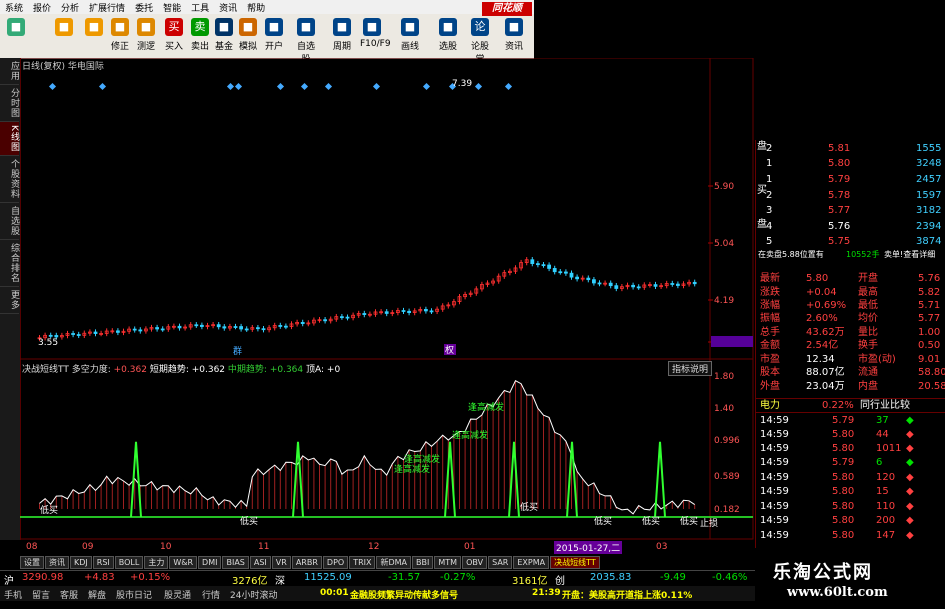 Image resolution: width=945 pixels, height=609 pixels. What do you see at coordinates (531, 562) in the screenshot?
I see `bottom-tab-19: EXPMA` at bounding box center [531, 562].